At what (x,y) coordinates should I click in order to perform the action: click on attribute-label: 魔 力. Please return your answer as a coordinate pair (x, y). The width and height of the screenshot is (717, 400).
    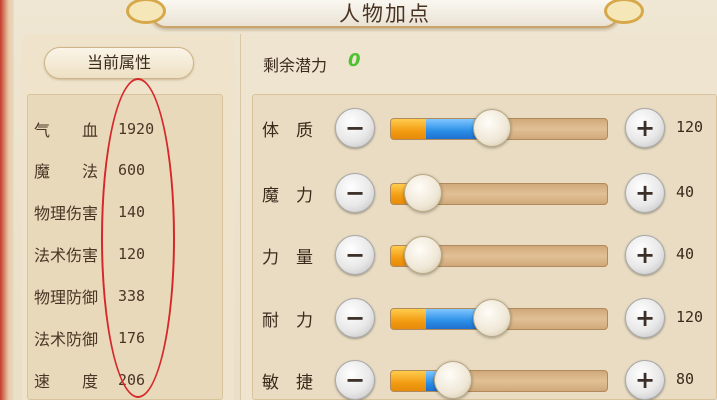
    Looking at the image, I should click on (287, 196).